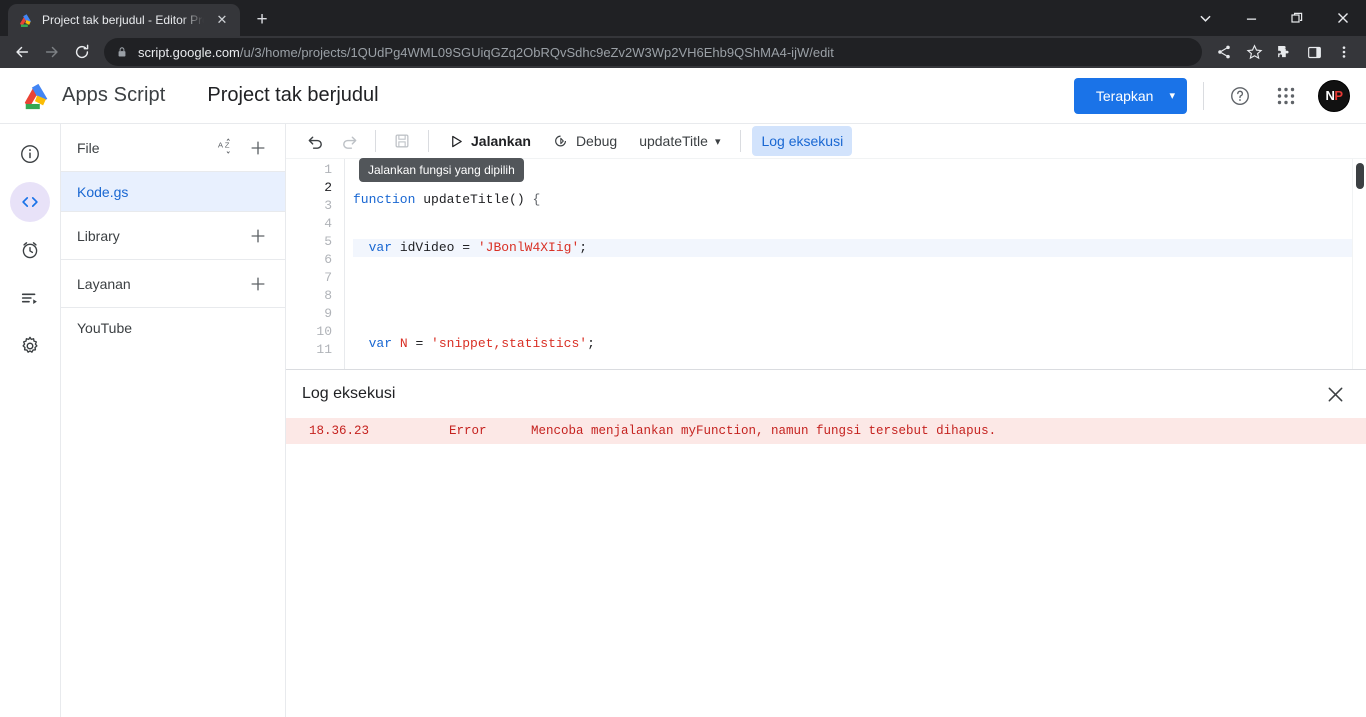 The width and height of the screenshot is (1366, 717). I want to click on library-section-label: Library, so click(98, 235).